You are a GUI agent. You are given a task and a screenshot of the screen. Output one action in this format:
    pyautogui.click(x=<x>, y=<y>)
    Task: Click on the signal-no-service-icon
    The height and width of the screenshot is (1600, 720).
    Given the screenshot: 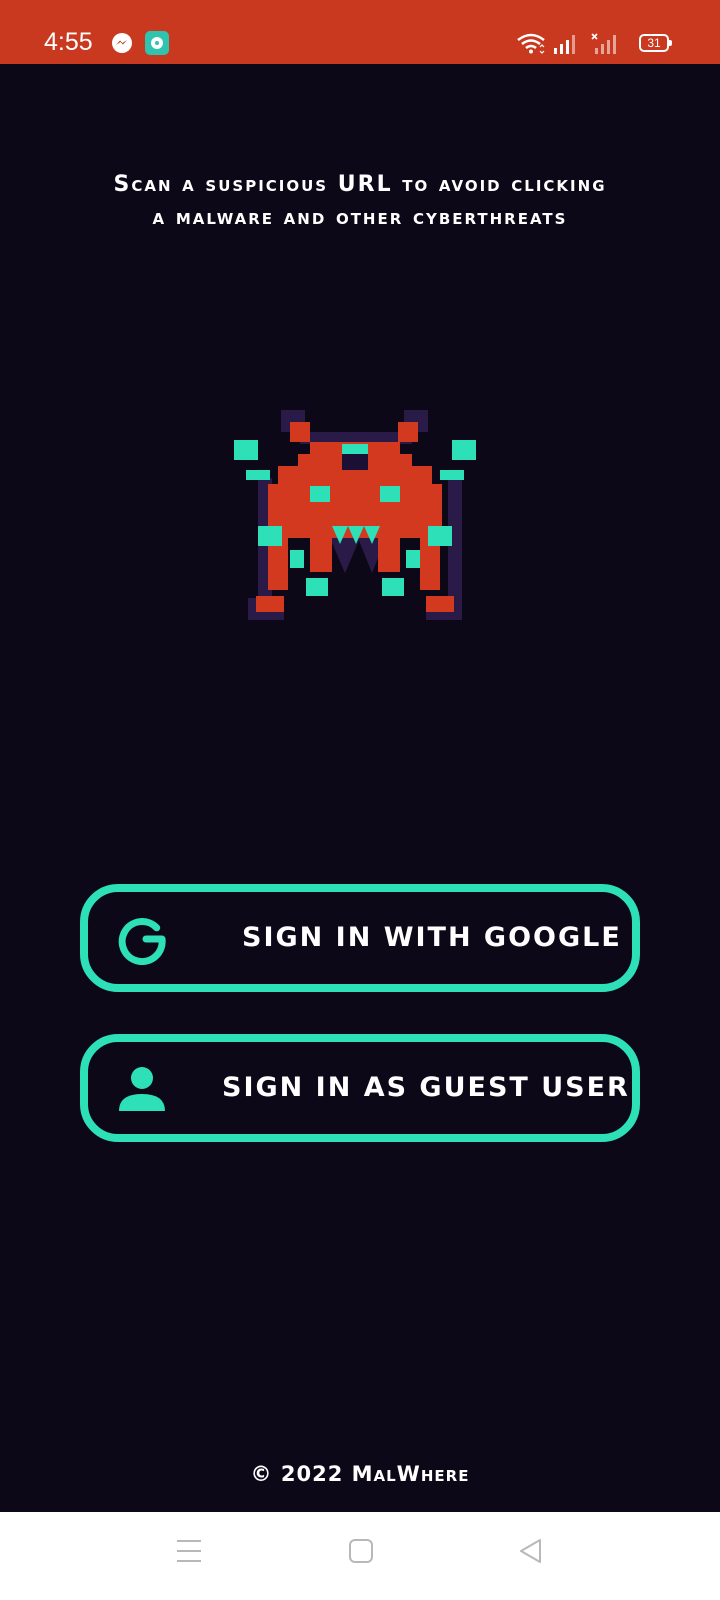 What is the action you would take?
    pyautogui.click(x=603, y=43)
    